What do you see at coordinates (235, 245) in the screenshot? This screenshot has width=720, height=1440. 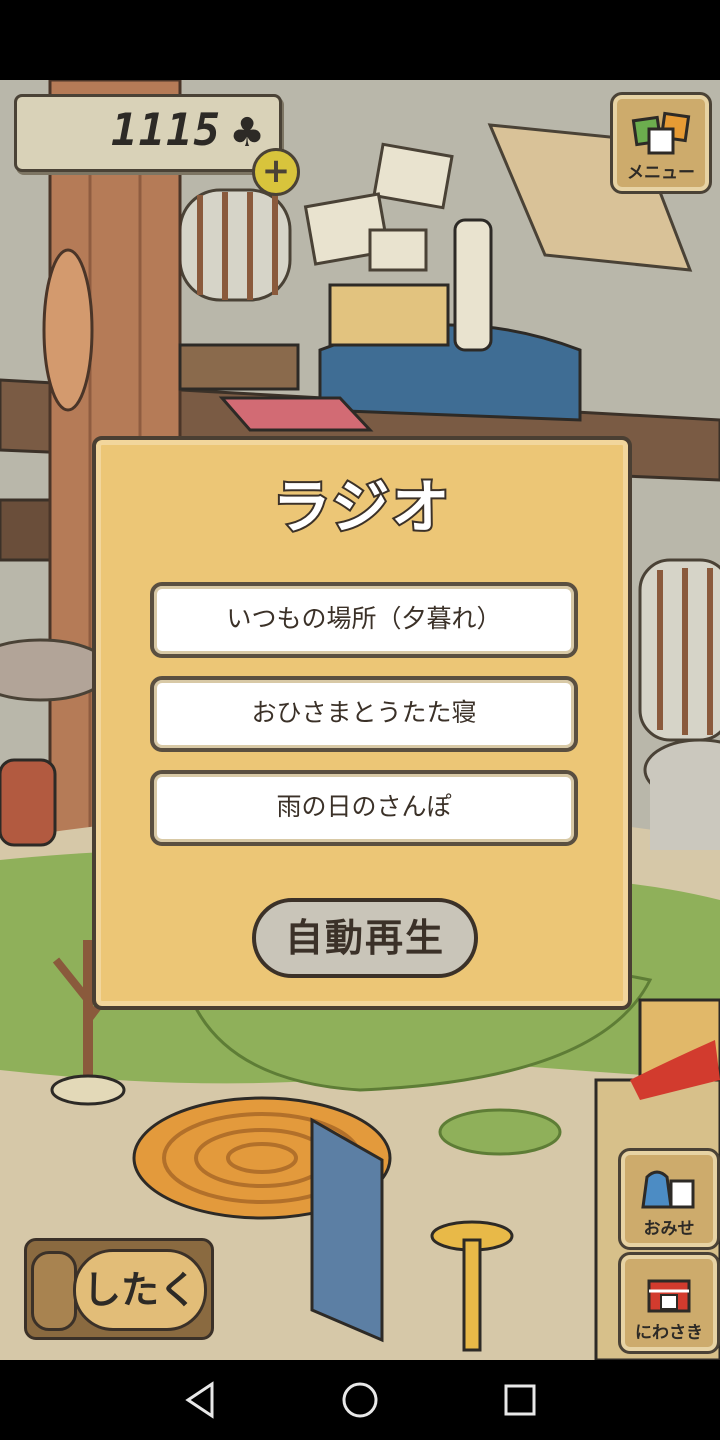 I see `window-left` at bounding box center [235, 245].